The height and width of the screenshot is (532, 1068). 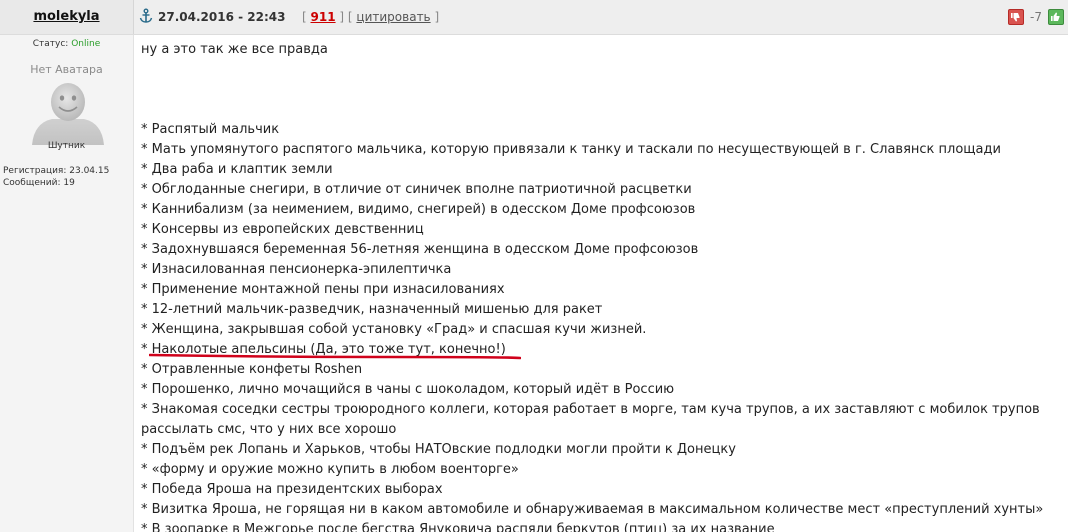 What do you see at coordinates (222, 17) in the screenshot?
I see `post-date: 27.04.2016 - 22:43` at bounding box center [222, 17].